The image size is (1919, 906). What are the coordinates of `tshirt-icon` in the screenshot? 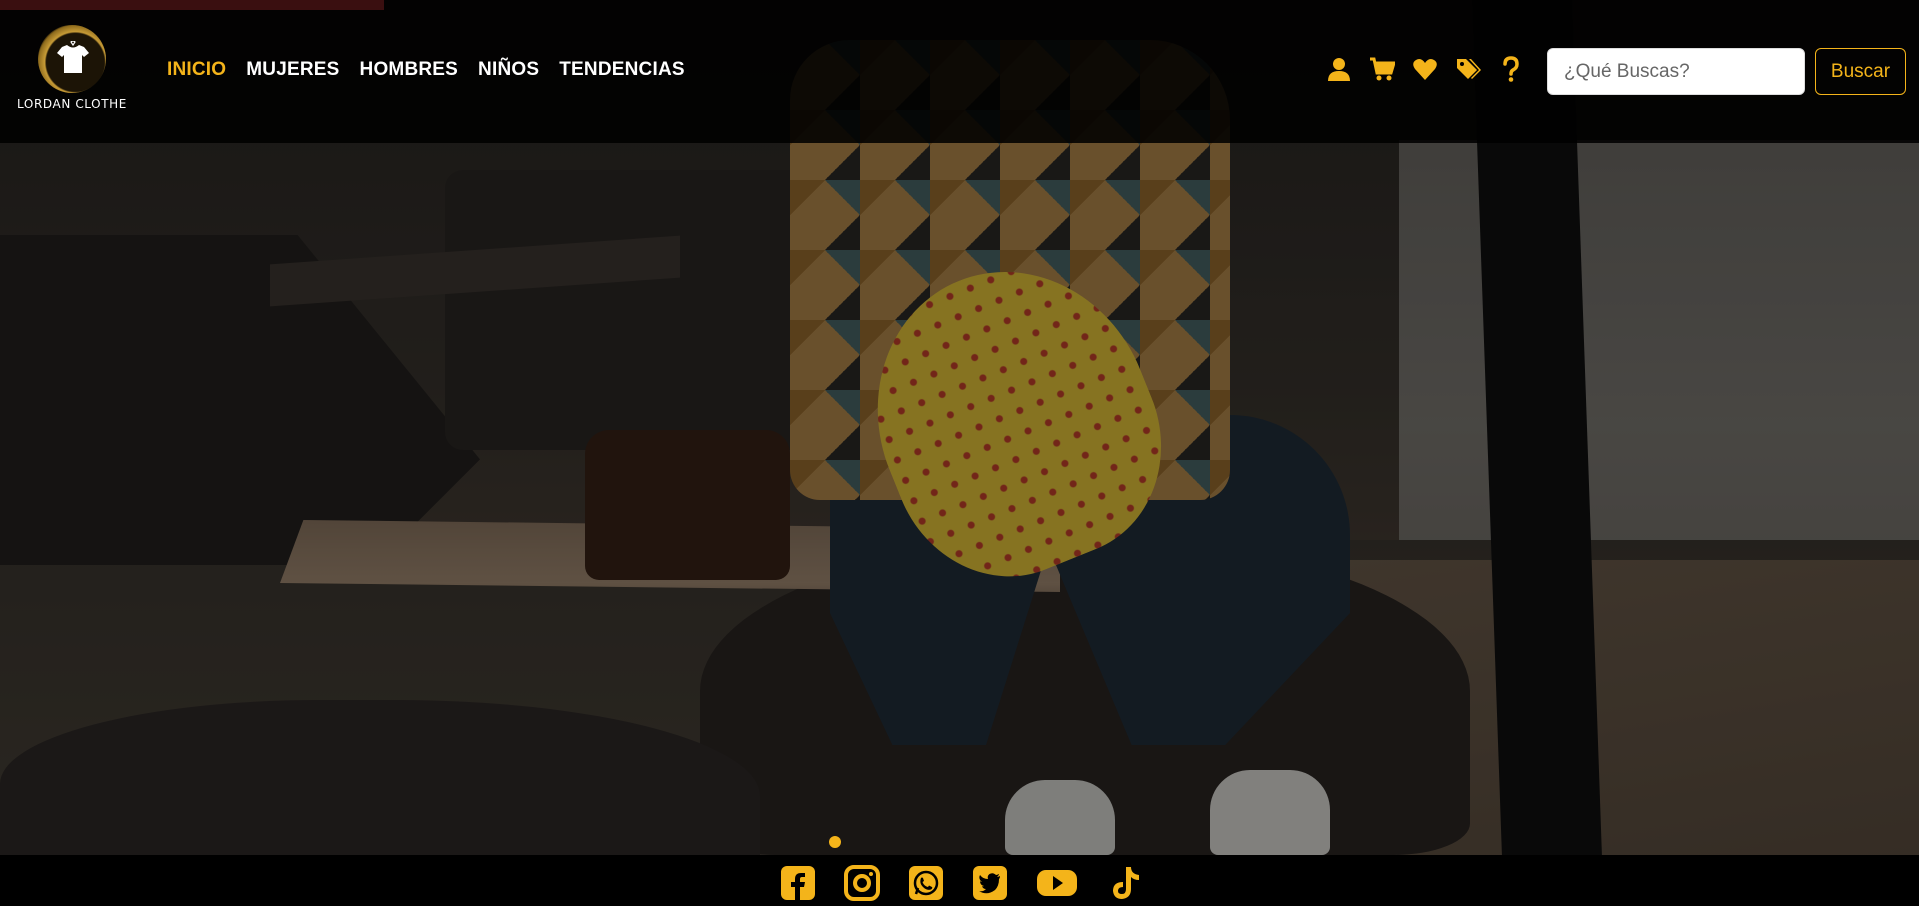 It's located at (73, 57).